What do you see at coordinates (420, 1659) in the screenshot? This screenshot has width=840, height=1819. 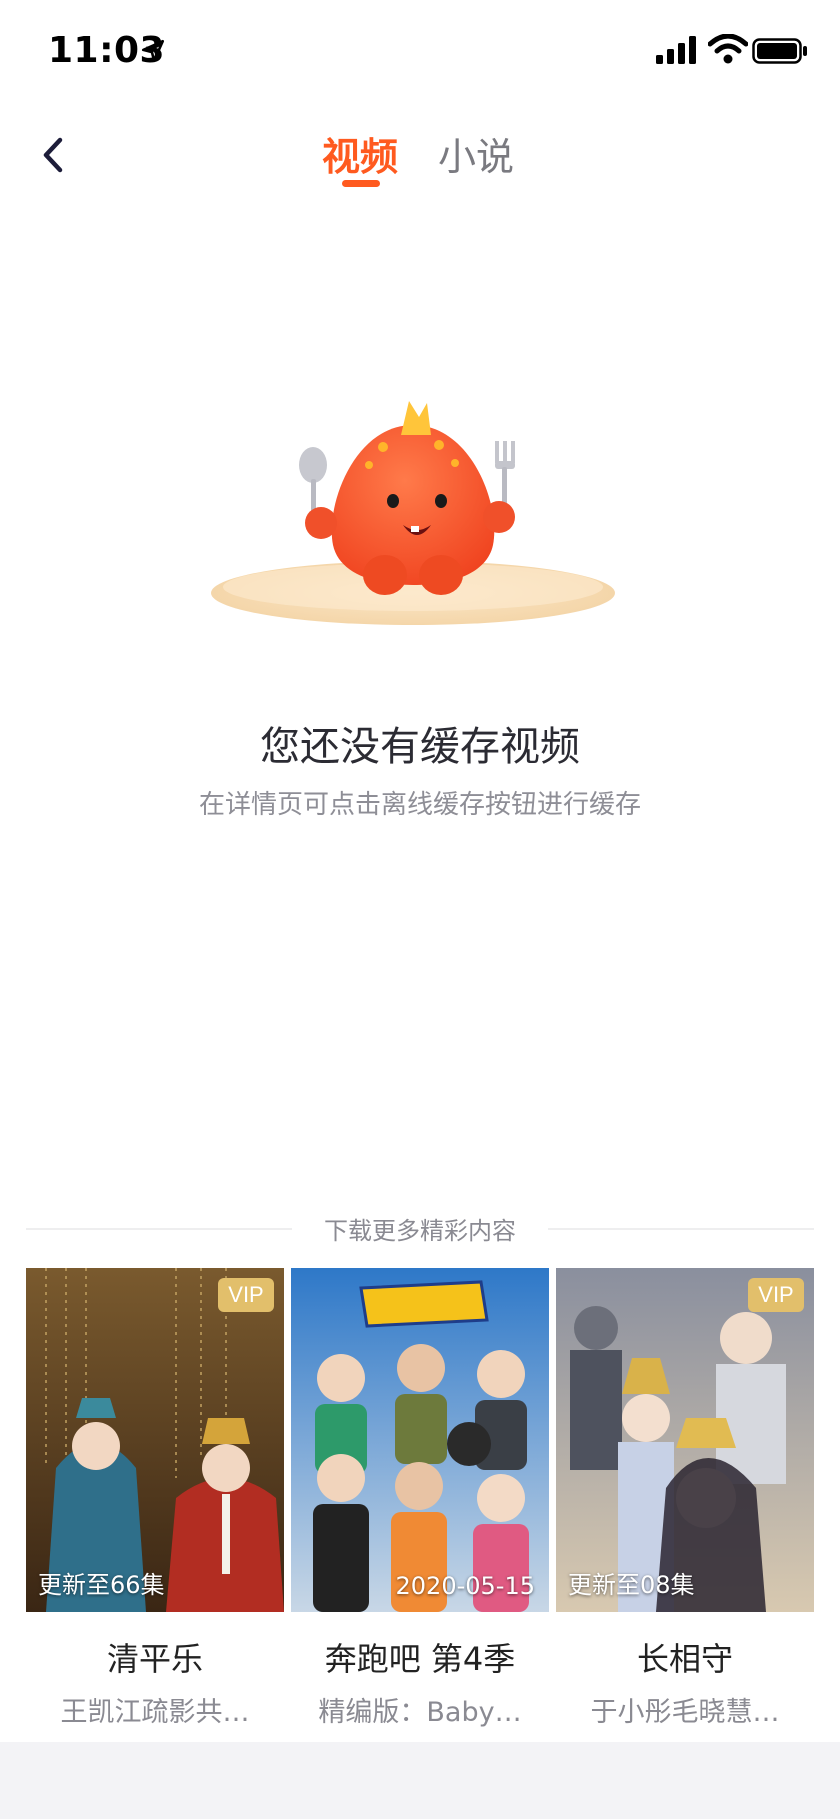 I see `card-title: 奔跑吧 第4季` at bounding box center [420, 1659].